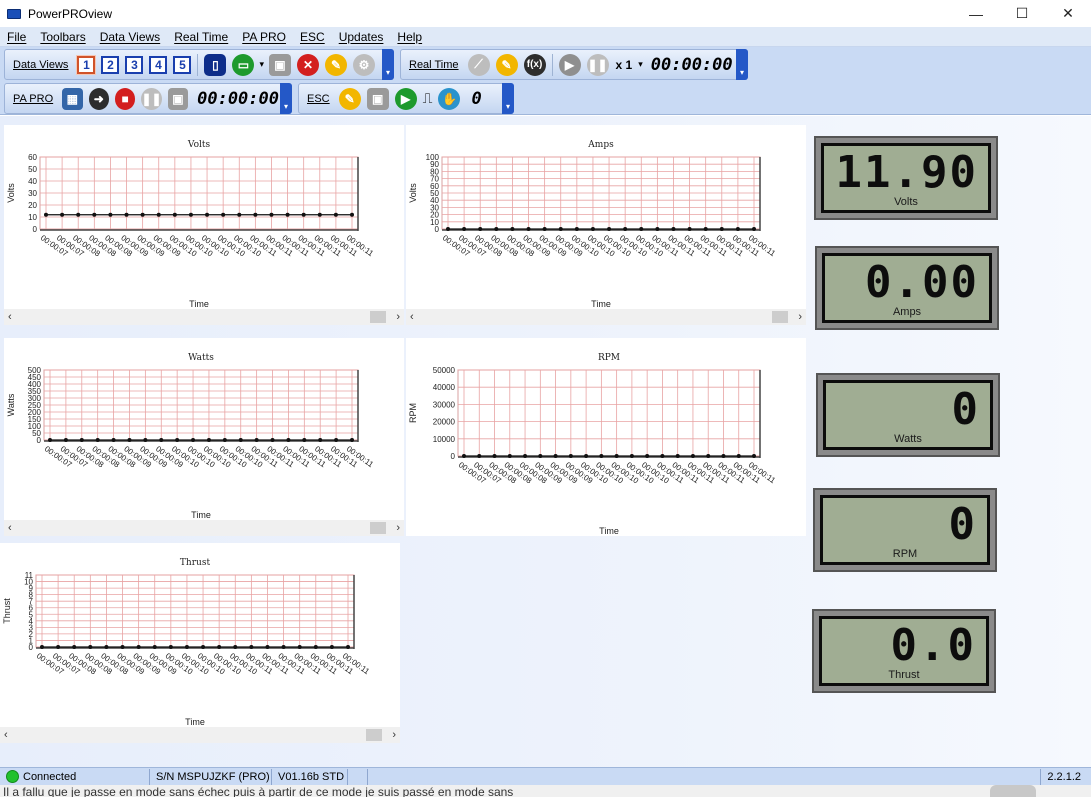  I want to click on connect-arrow-icon: ➜, so click(98, 98).